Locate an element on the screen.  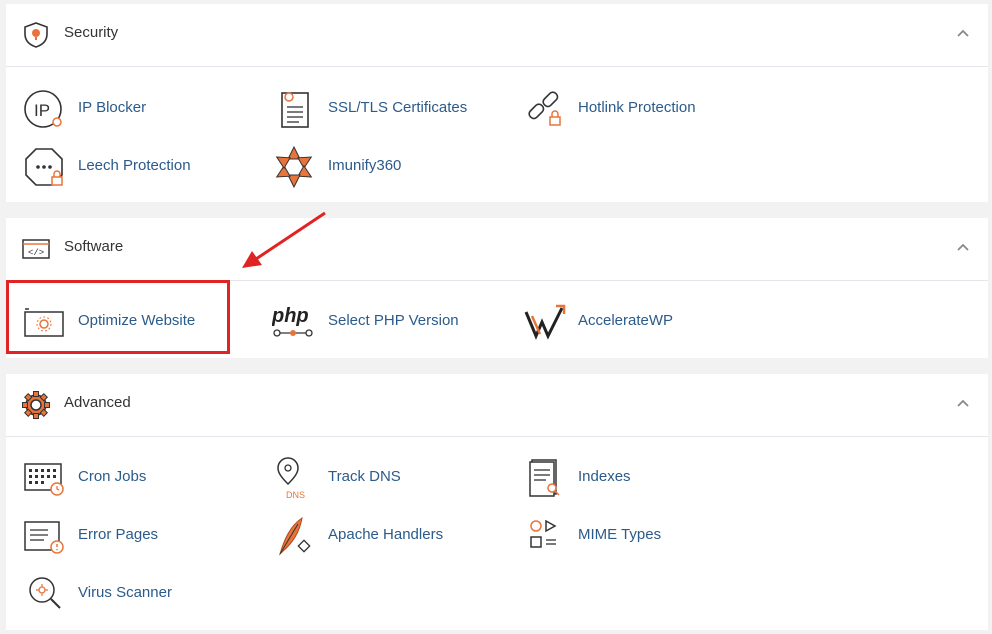
item-label: Error Pages is located at coordinates (118, 534).